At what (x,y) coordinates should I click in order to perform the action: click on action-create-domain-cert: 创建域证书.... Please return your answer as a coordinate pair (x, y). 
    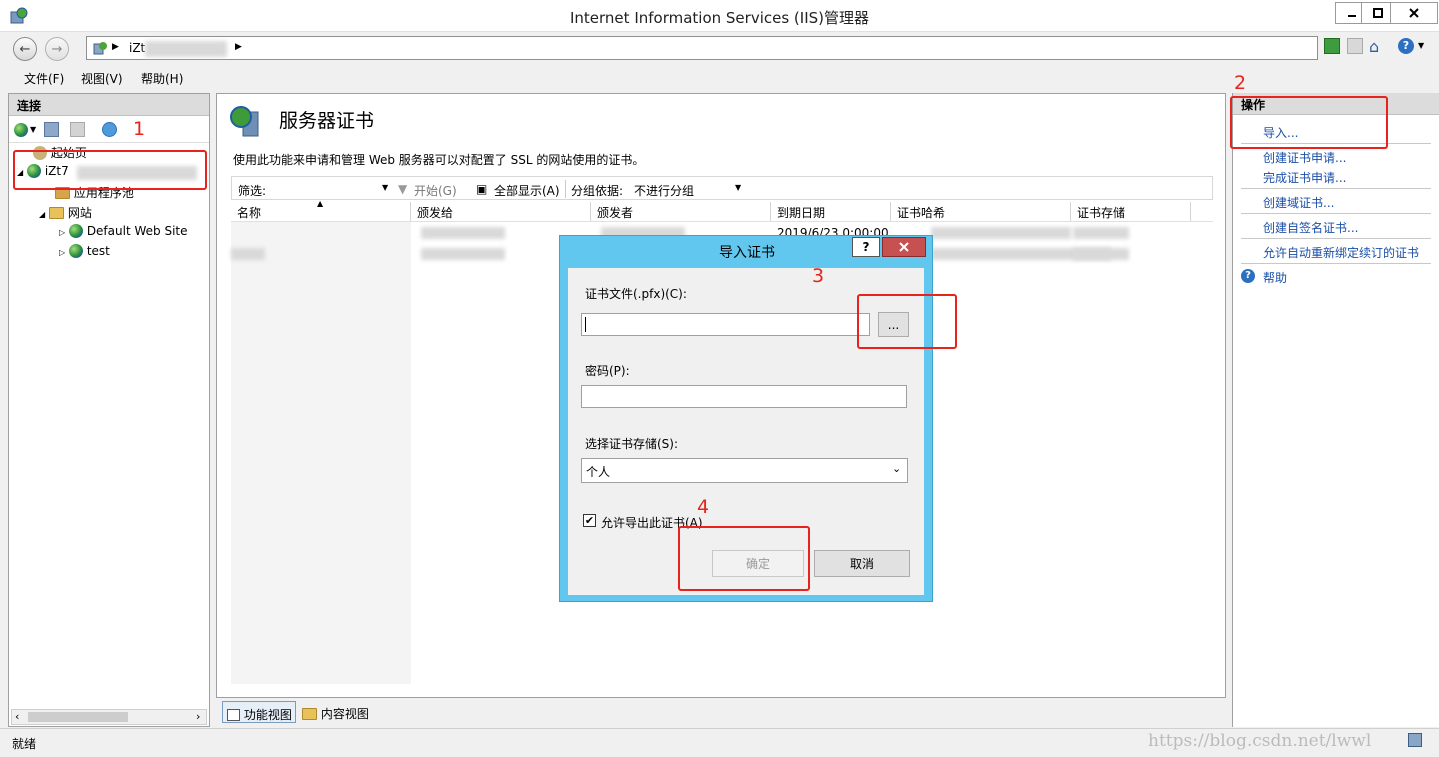
    Looking at the image, I should click on (1298, 202).